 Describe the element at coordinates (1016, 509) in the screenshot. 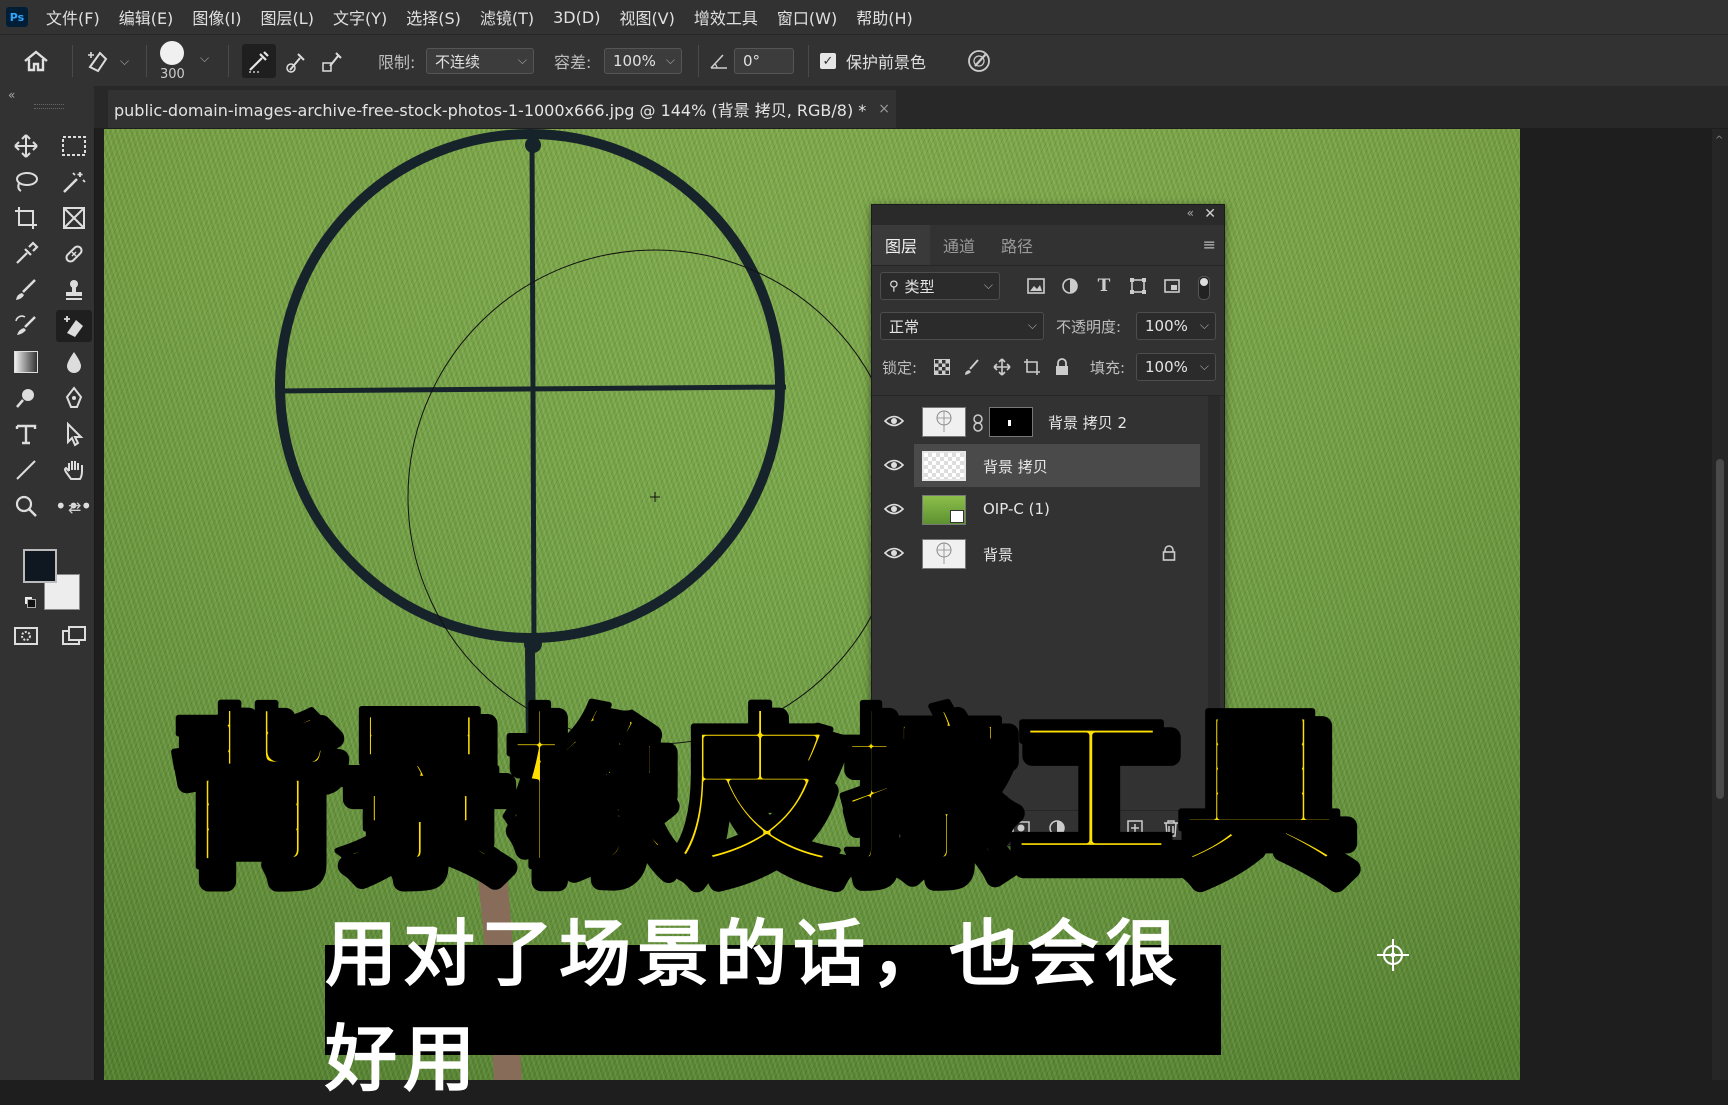

I see `layer-name: OIP-C (1)` at that location.